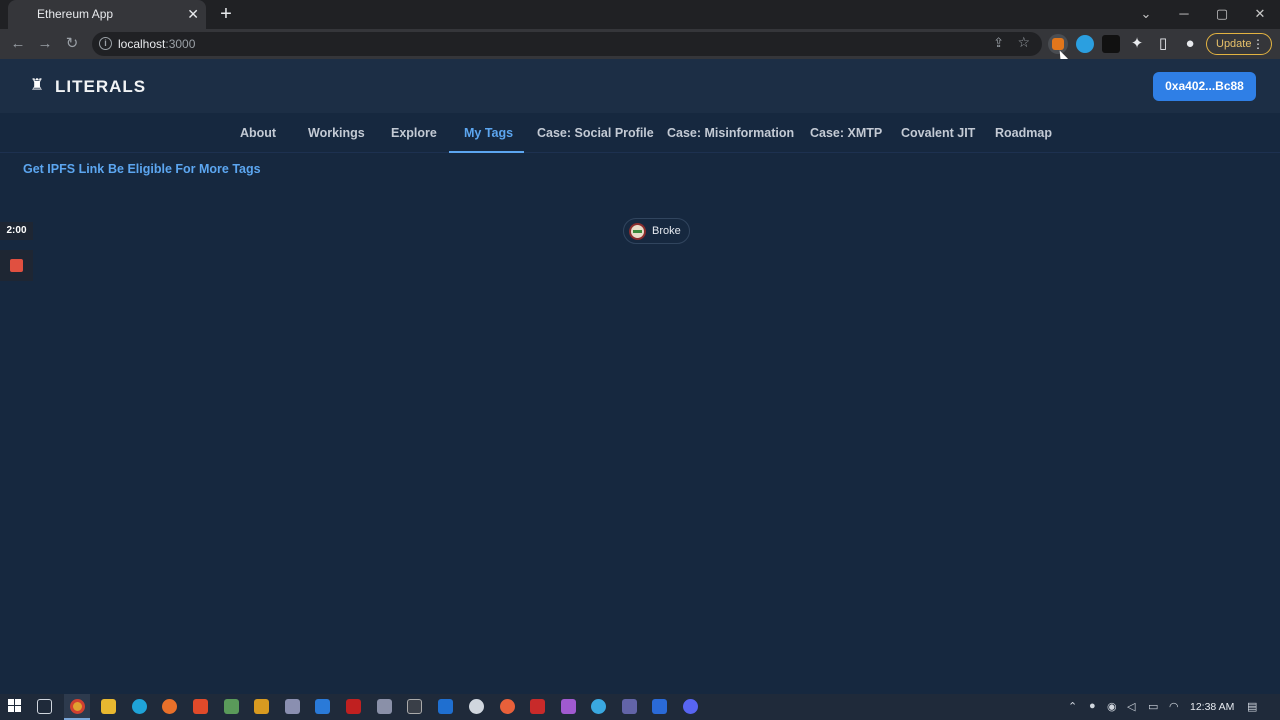  Describe the element at coordinates (488, 133) in the screenshot. I see `nav-my-tags: My Tags` at that location.